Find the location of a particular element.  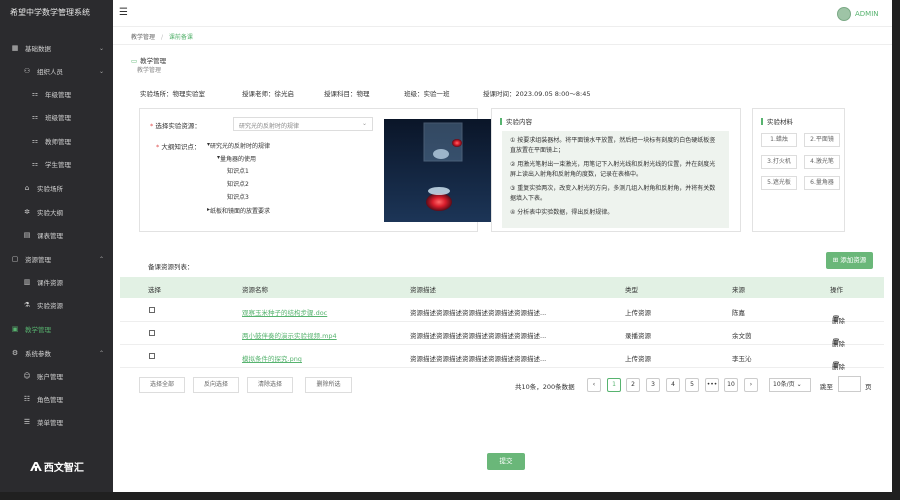

column-header: 选择 is located at coordinates (154, 290).